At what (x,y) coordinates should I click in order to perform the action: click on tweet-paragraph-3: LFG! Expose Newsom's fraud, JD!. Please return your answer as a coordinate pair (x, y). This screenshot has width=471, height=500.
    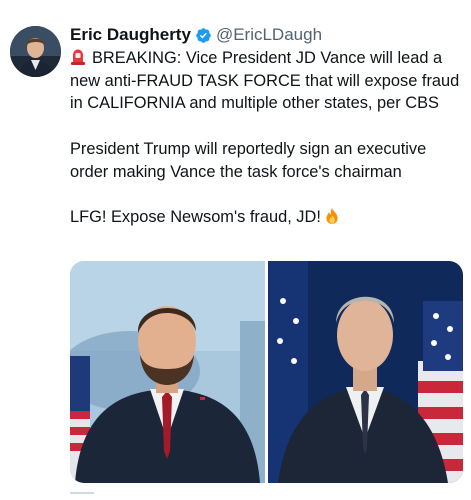
    Looking at the image, I should click on (267, 217).